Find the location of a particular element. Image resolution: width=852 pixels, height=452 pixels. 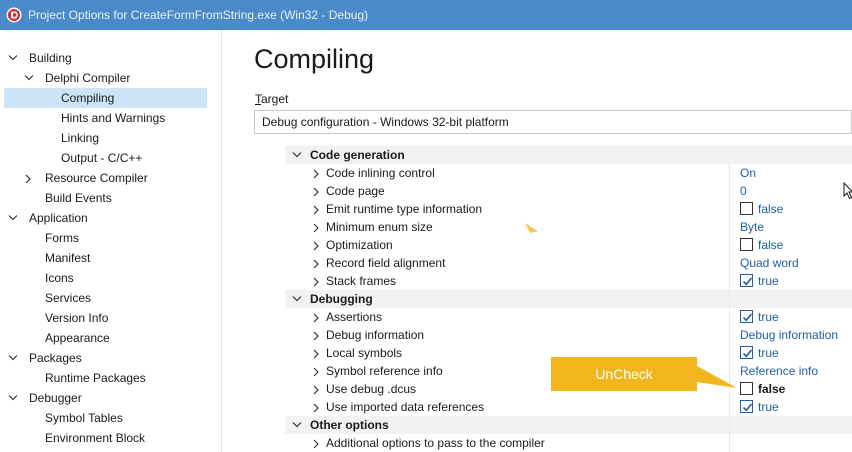

property-name: Stack frames is located at coordinates (361, 281).